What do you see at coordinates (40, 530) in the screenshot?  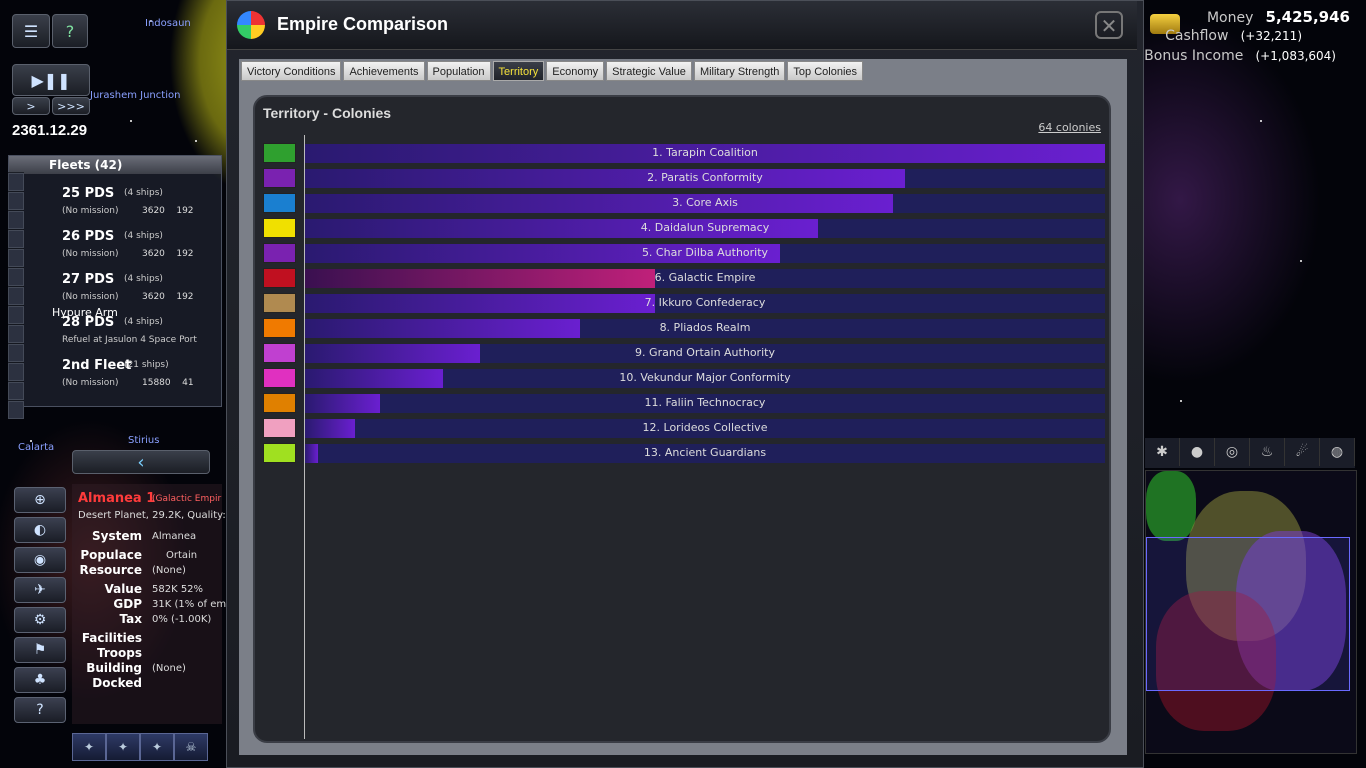 I see `planet-icon: ◐` at bounding box center [40, 530].